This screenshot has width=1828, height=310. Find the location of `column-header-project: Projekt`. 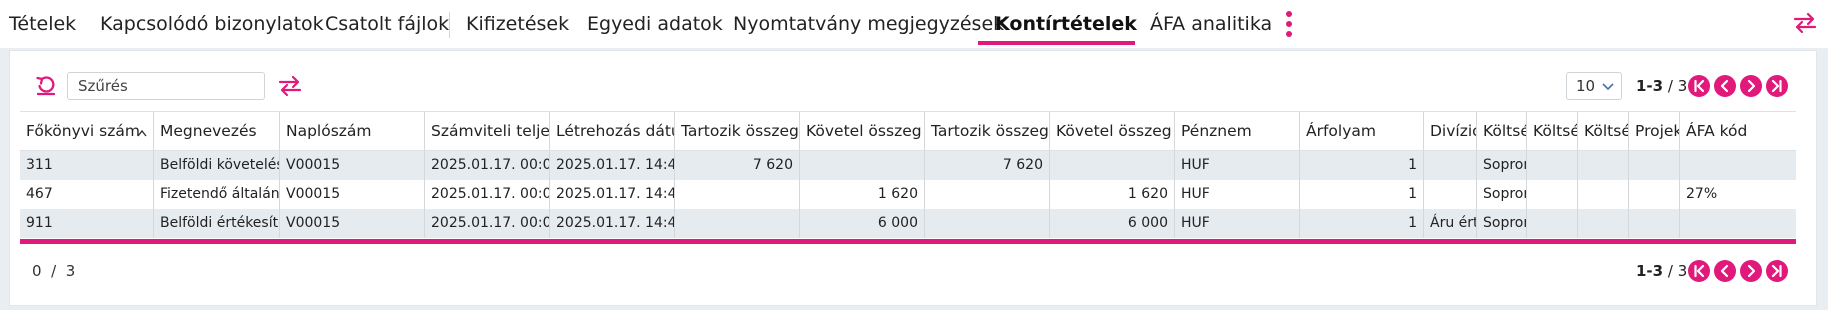

column-header-project: Projekt is located at coordinates (1654, 131).